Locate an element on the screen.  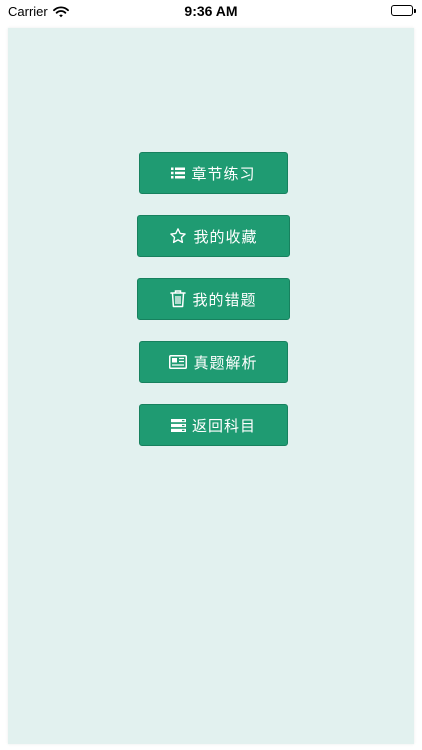
chapter-practice-button: 章节练习 is located at coordinates (213, 173).